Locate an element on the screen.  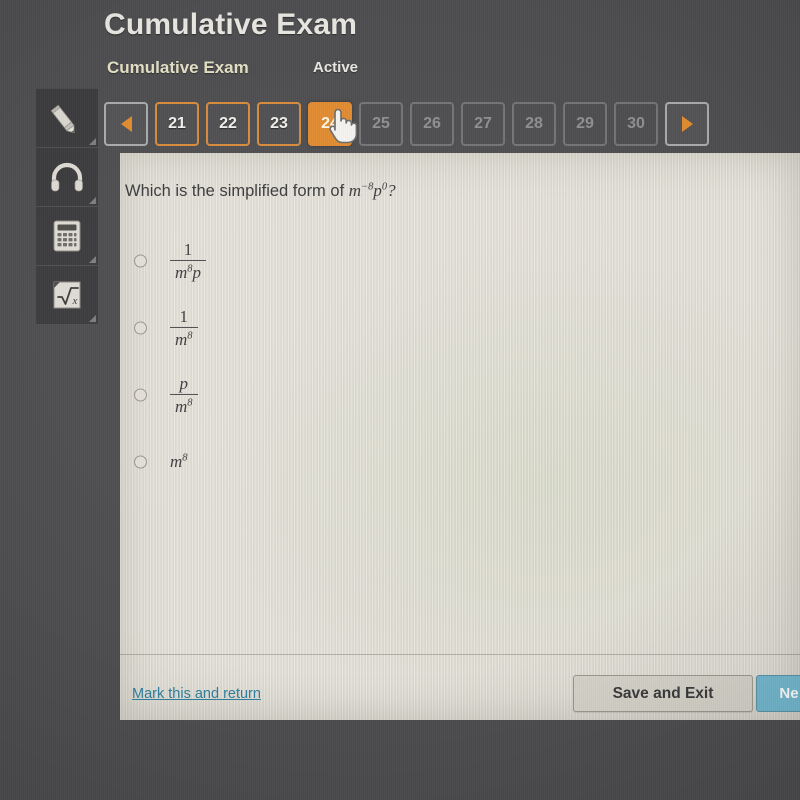
tool-sidebar: x is located at coordinates (67, 206).